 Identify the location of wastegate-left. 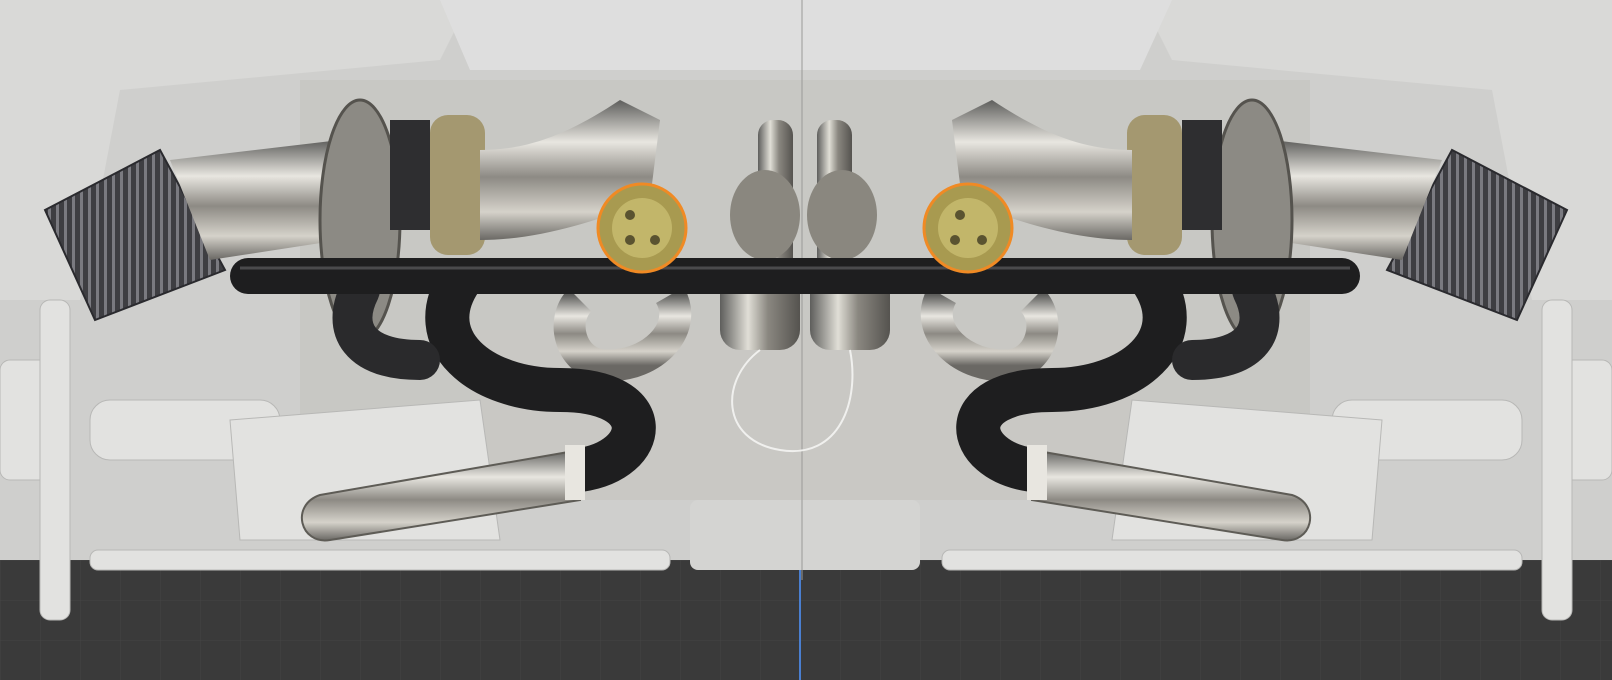
(642, 228).